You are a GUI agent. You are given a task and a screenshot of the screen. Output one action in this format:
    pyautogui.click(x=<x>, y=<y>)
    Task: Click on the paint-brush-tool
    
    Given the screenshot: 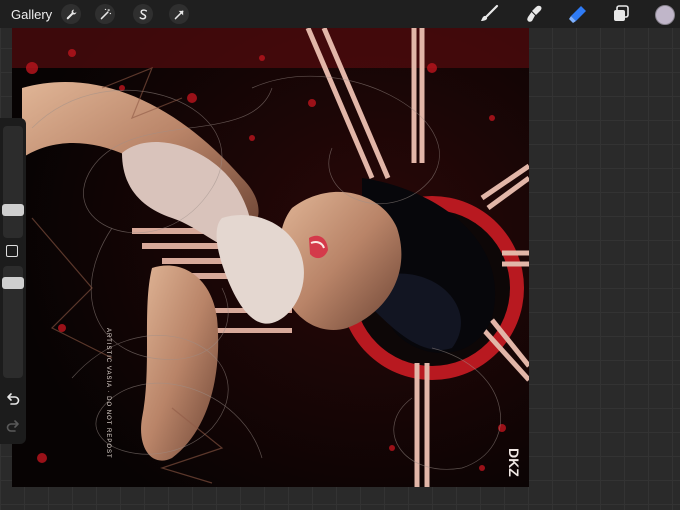 What is the action you would take?
    pyautogui.click(x=489, y=14)
    